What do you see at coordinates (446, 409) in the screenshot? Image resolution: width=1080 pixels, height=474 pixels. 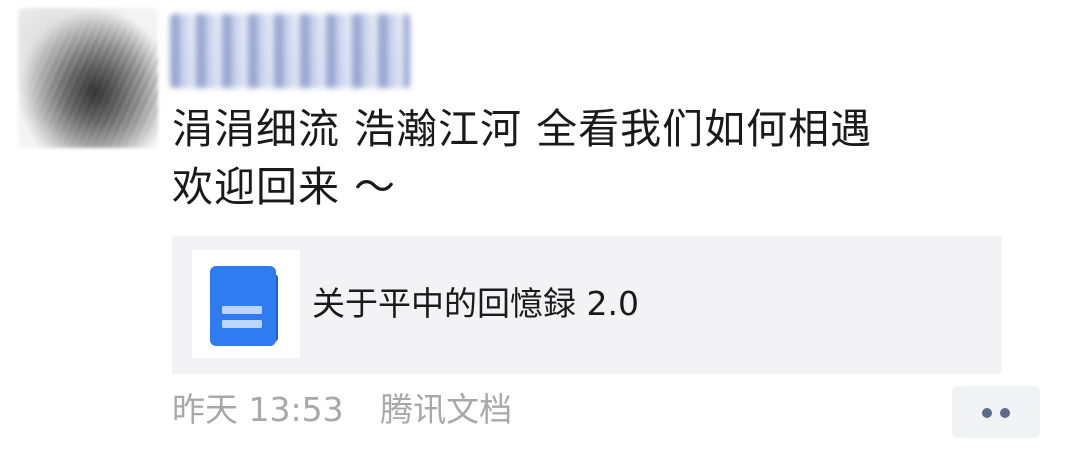 I see `post-source: 腾讯文档` at bounding box center [446, 409].